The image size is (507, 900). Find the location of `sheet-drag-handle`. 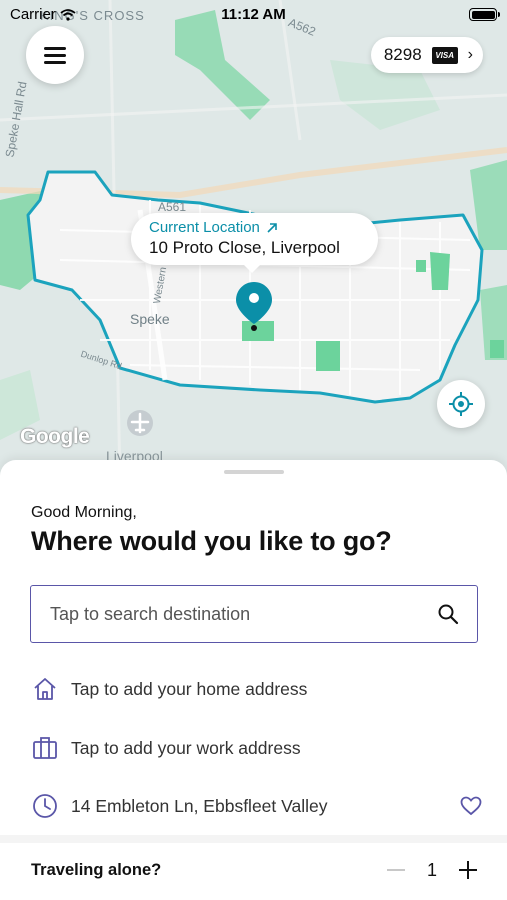

sheet-drag-handle is located at coordinates (254, 472).